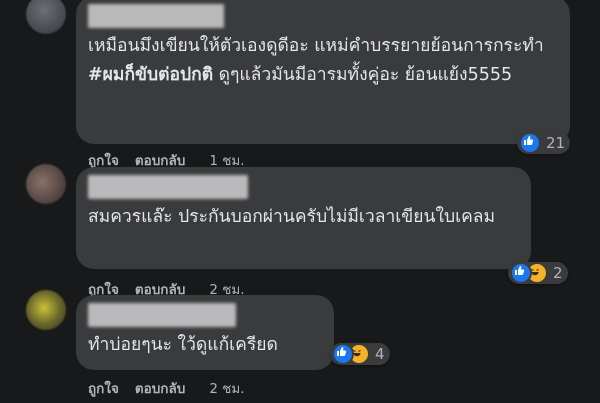 Image resolution: width=600 pixels, height=403 pixels. I want to click on comment-actions: ถูกใจ ตอบกลับ 2 ชม., so click(166, 388).